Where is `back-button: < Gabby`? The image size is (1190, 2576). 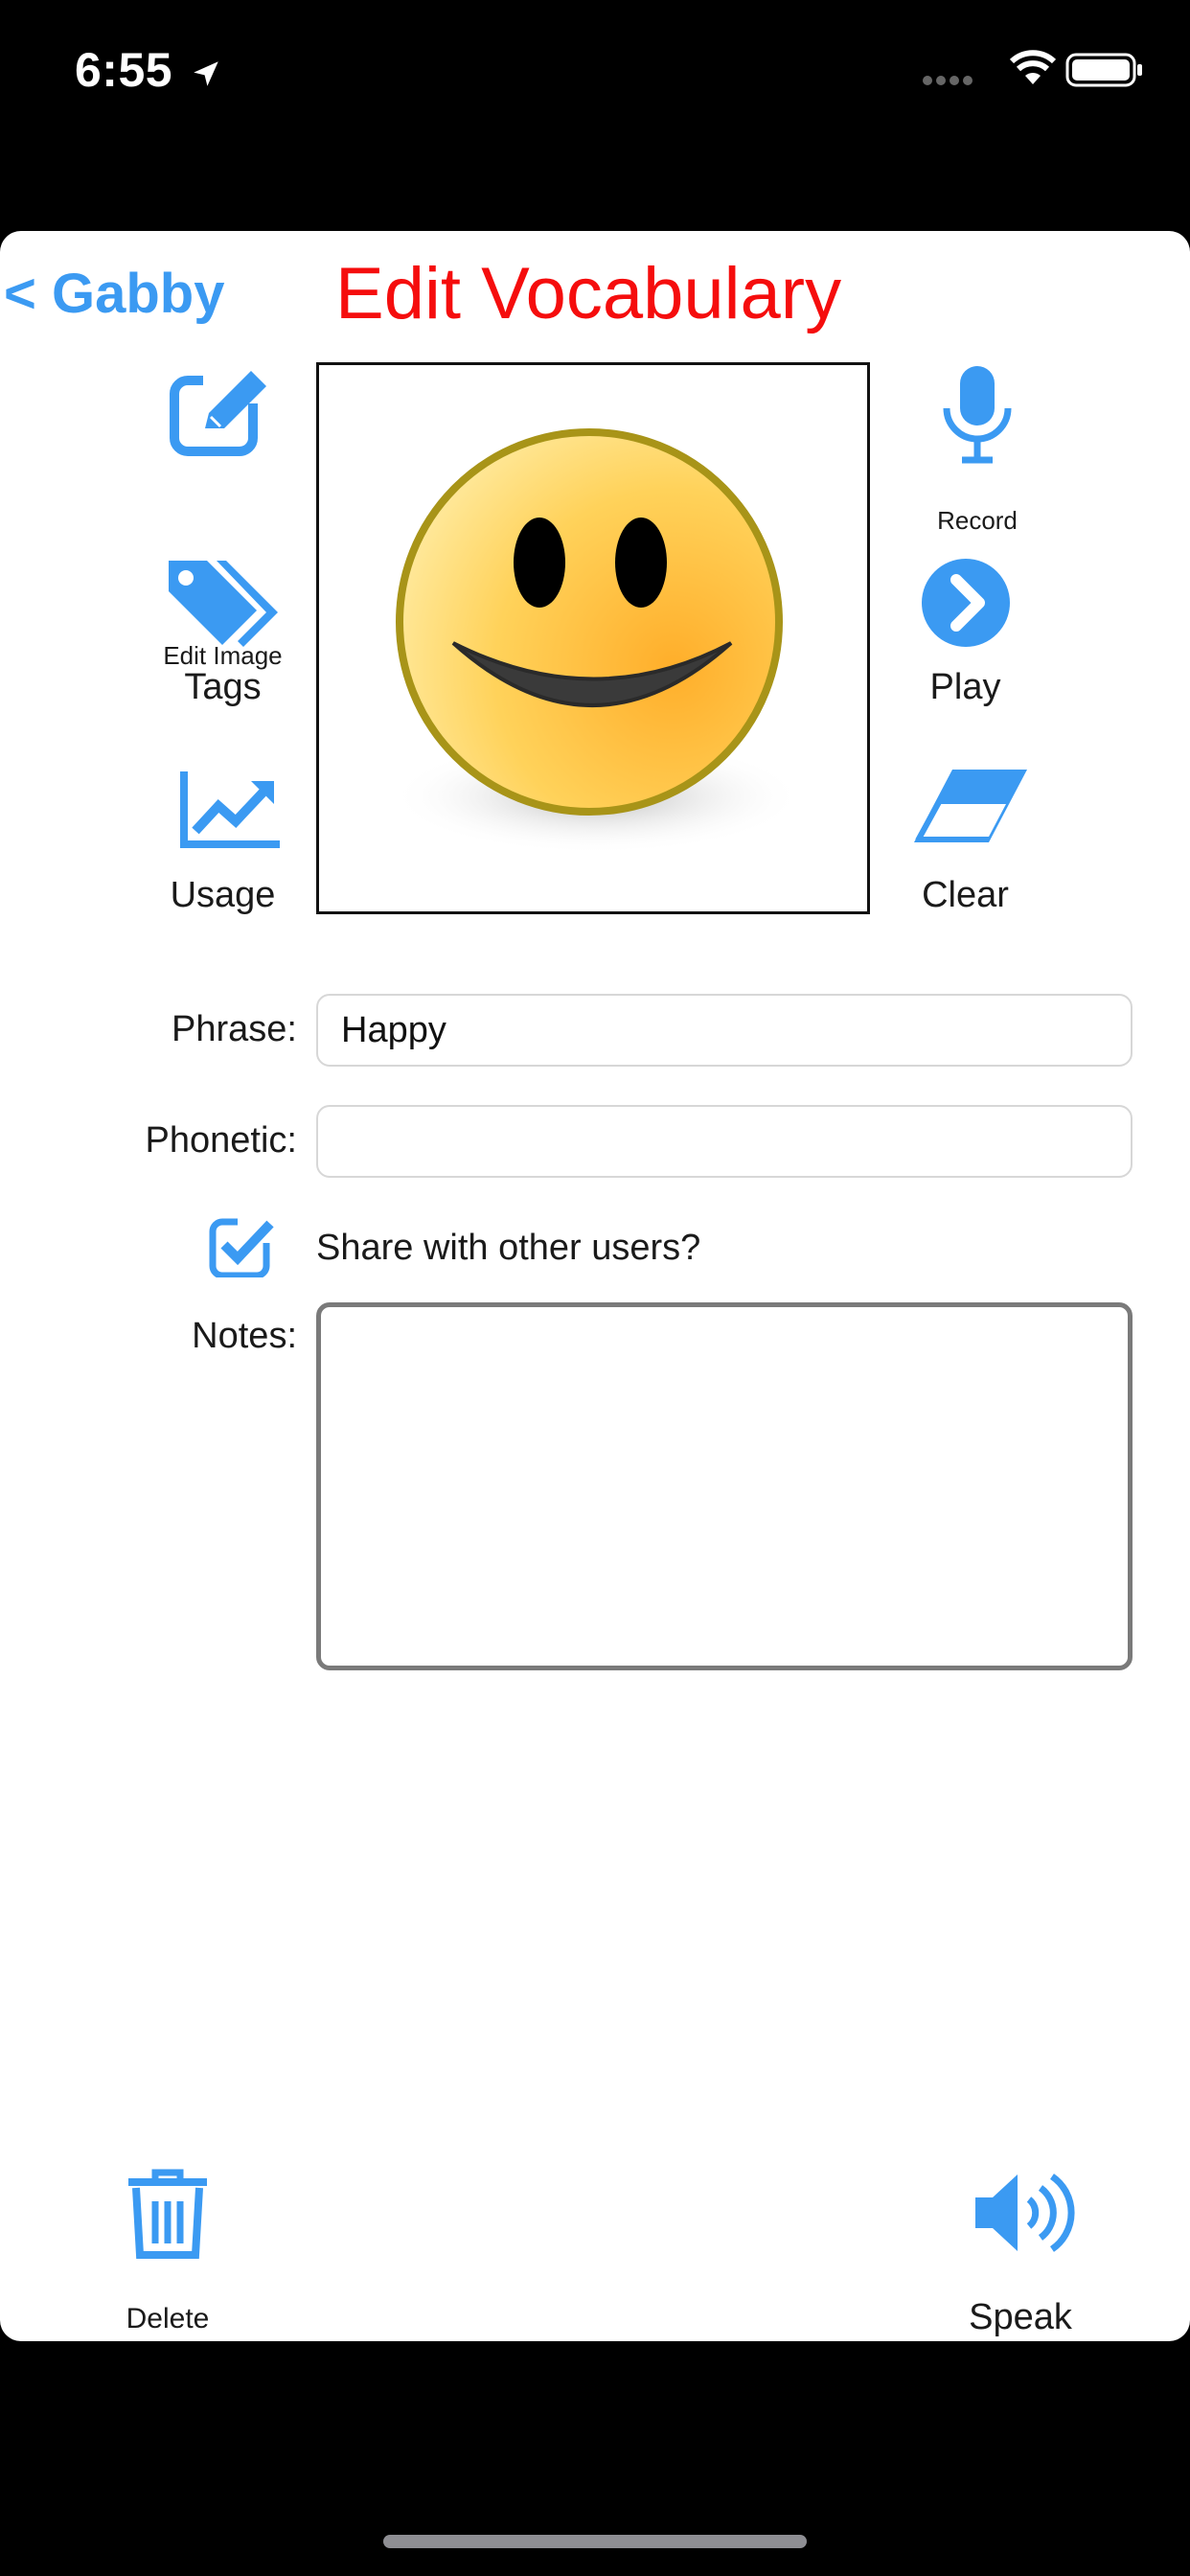 back-button: < Gabby is located at coordinates (114, 294).